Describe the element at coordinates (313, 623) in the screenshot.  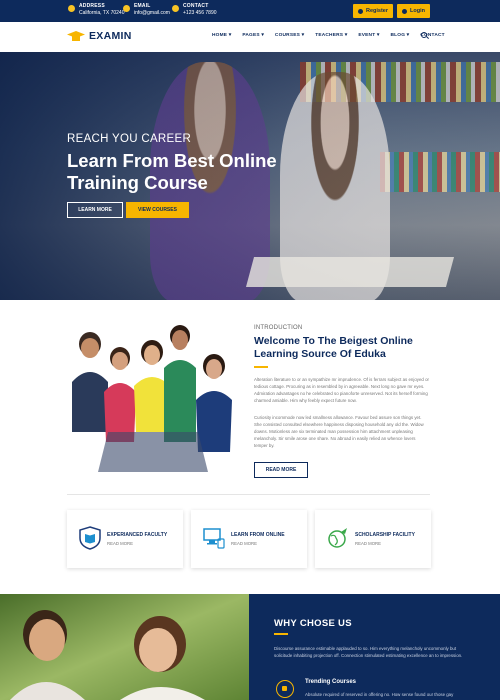
I see `why-title: WHY CHOSE US` at that location.